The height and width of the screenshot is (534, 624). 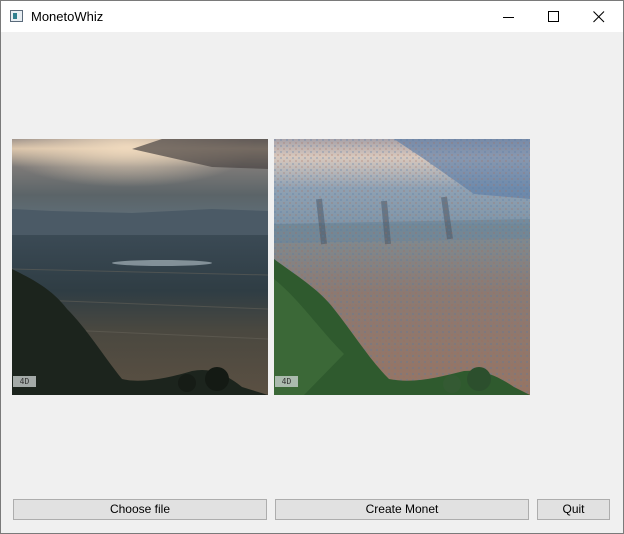 I want to click on maximize-icon, so click(x=553, y=16).